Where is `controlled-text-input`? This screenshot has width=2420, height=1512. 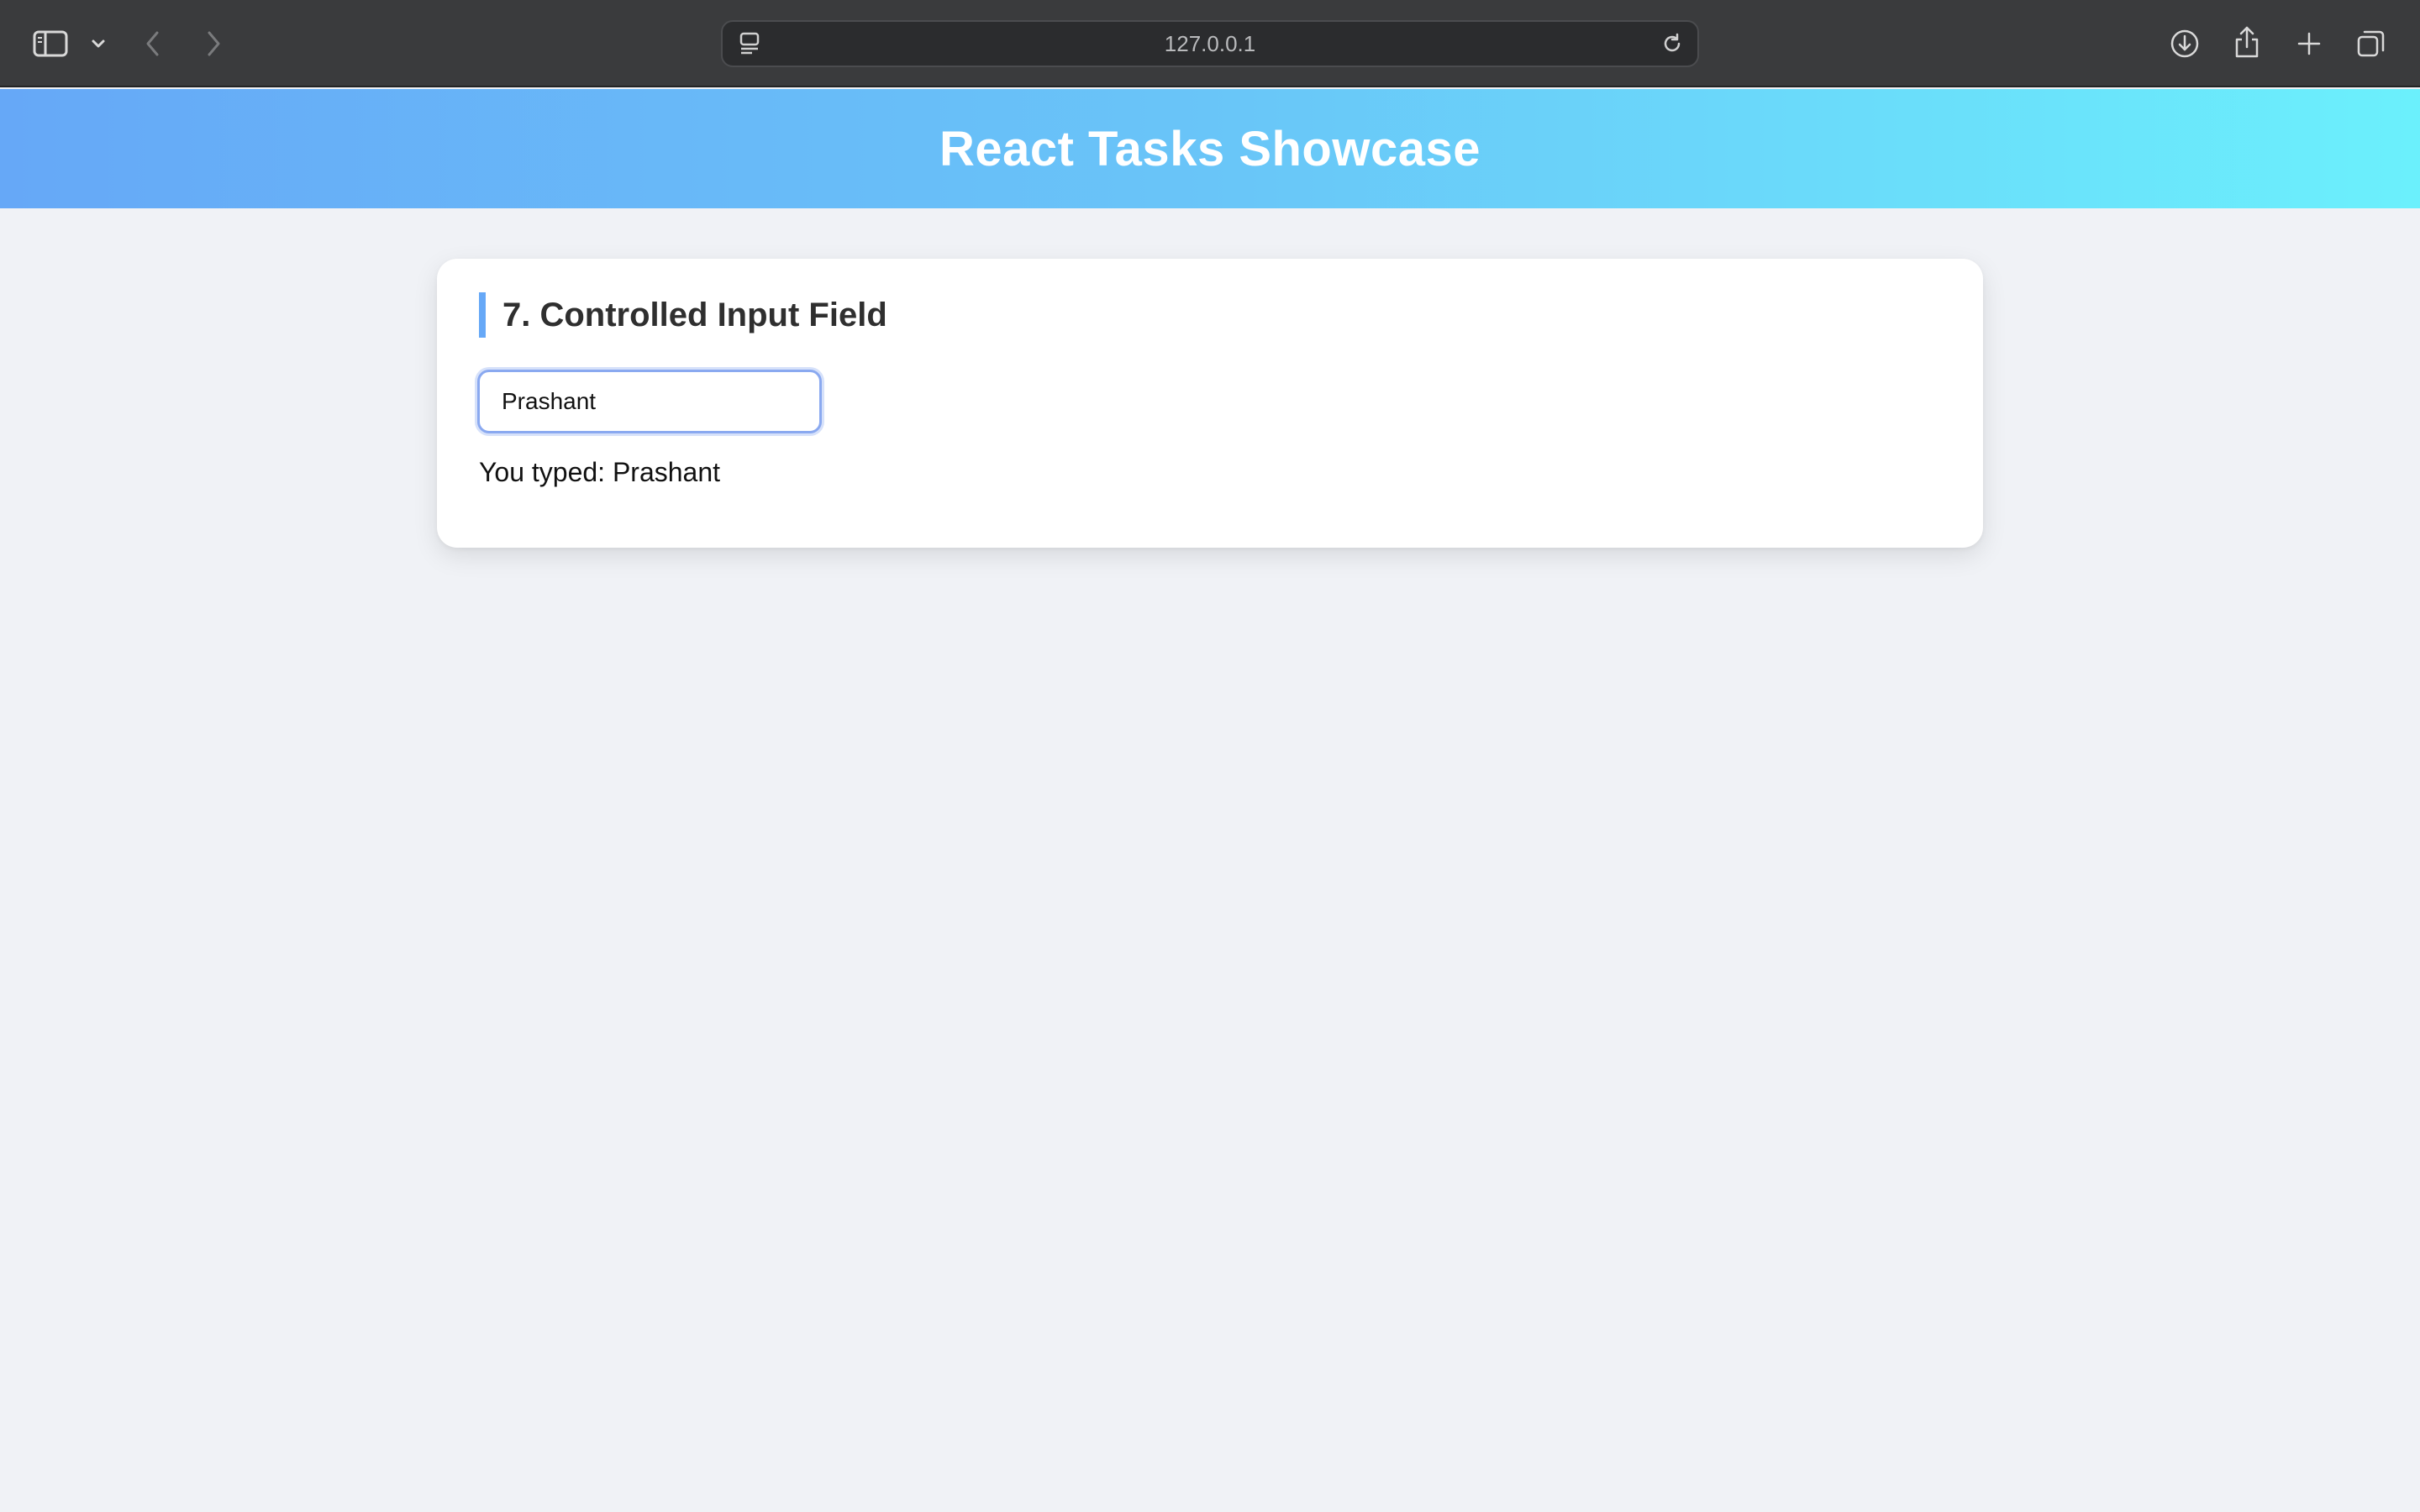 controlled-text-input is located at coordinates (649, 401).